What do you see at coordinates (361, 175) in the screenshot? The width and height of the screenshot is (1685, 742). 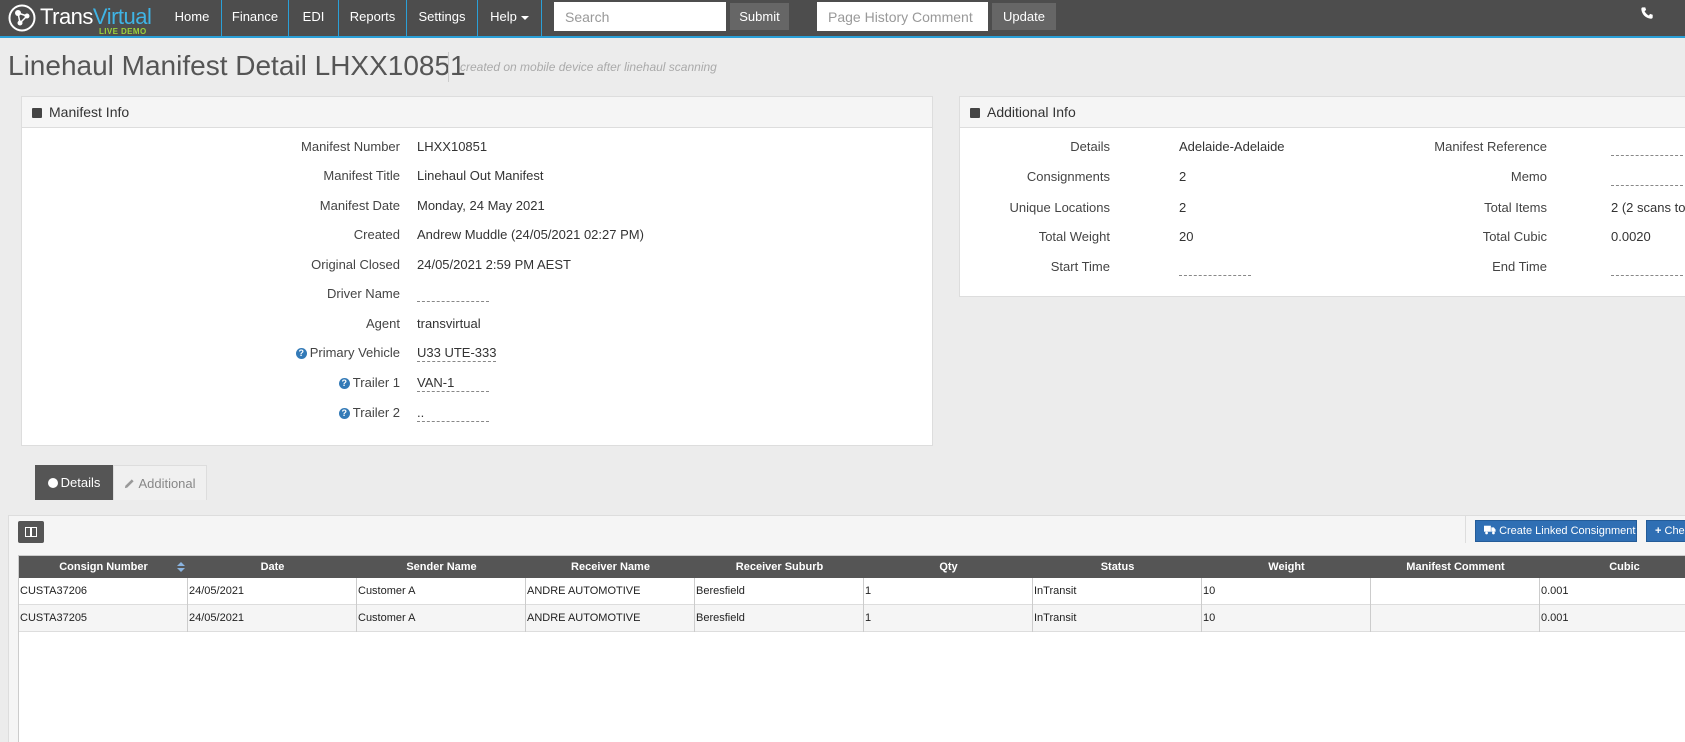 I see `label-manifest-title: Manifest Title` at bounding box center [361, 175].